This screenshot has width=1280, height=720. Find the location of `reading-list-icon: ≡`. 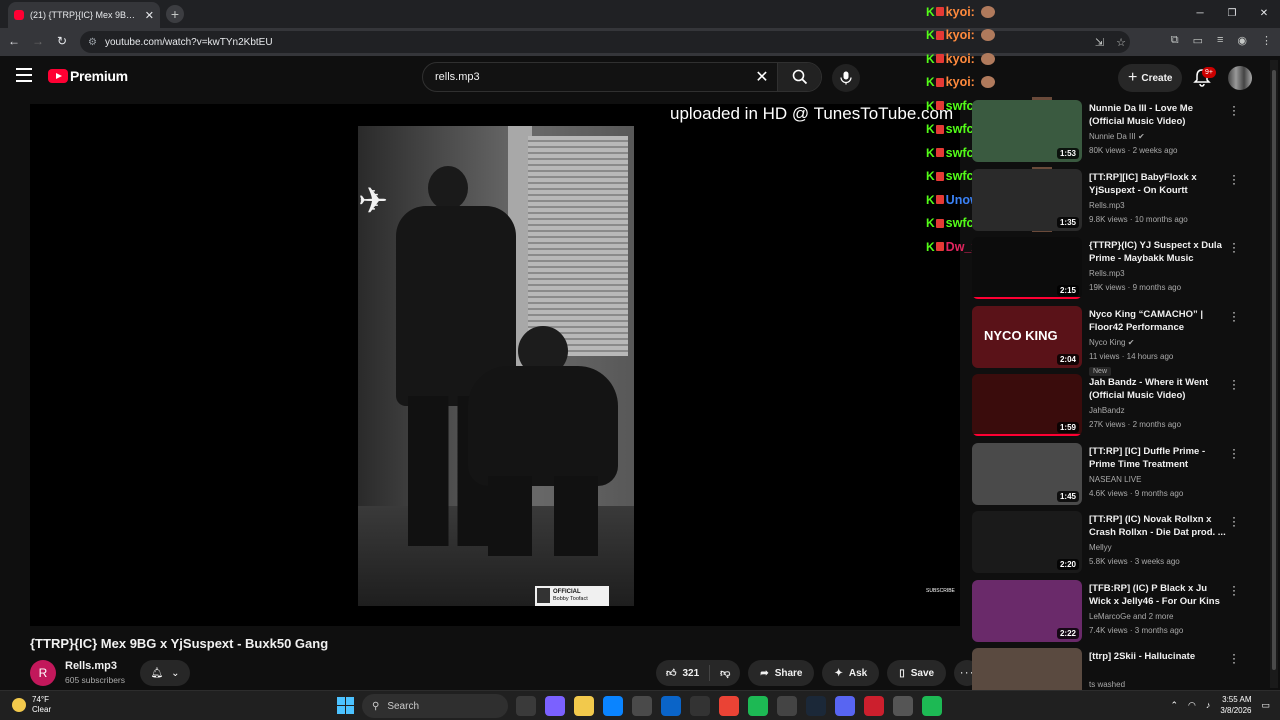

reading-list-icon: ≡ is located at coordinates (1220, 40).